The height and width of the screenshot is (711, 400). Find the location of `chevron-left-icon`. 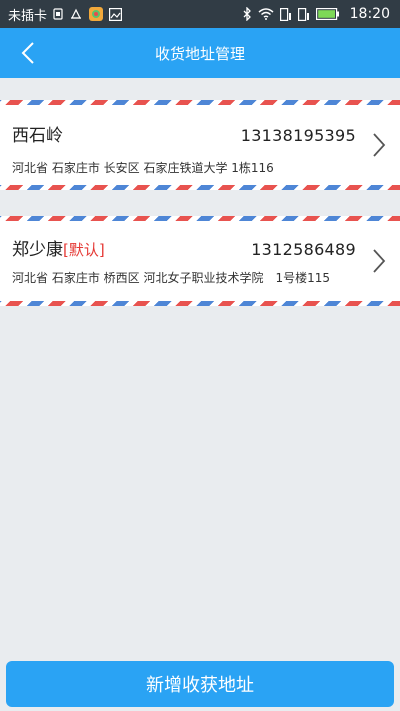

chevron-left-icon is located at coordinates (27, 53).